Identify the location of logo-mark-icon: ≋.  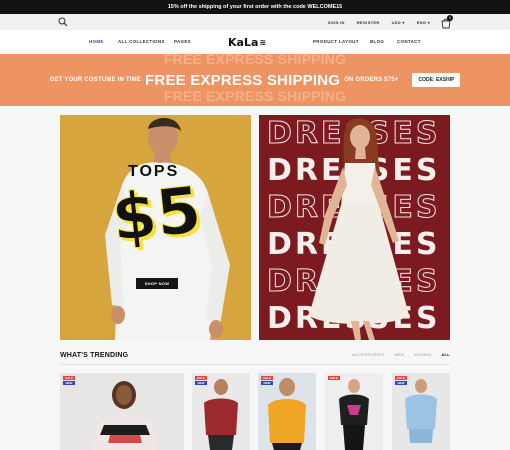
(263, 42).